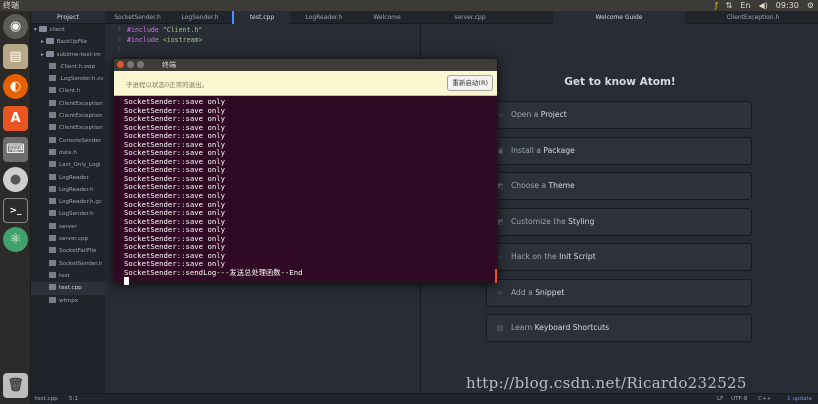  I want to click on tree-item-label: test.cpp, so click(70, 288).